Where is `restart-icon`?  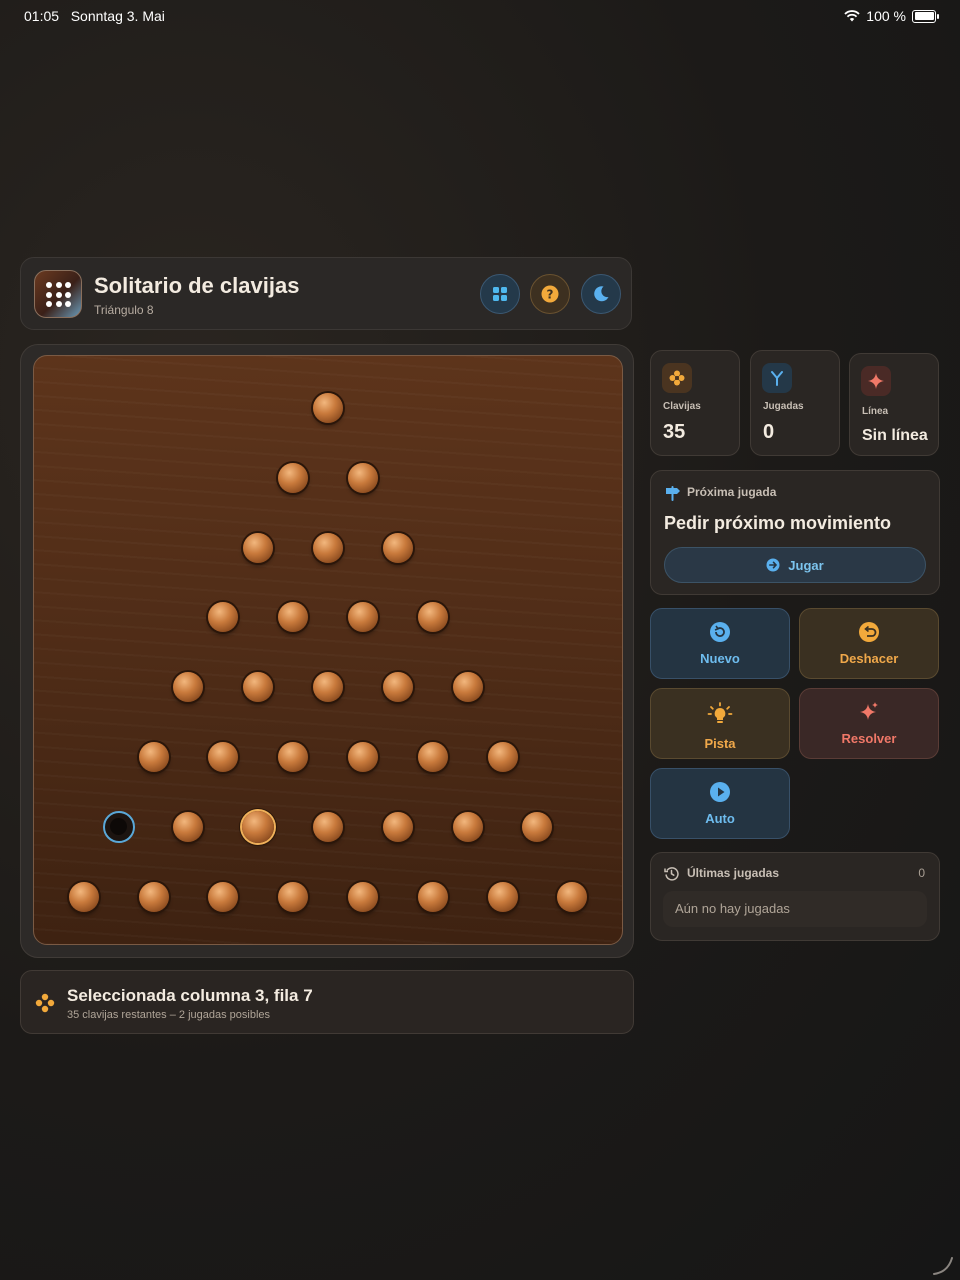
restart-icon is located at coordinates (720, 632).